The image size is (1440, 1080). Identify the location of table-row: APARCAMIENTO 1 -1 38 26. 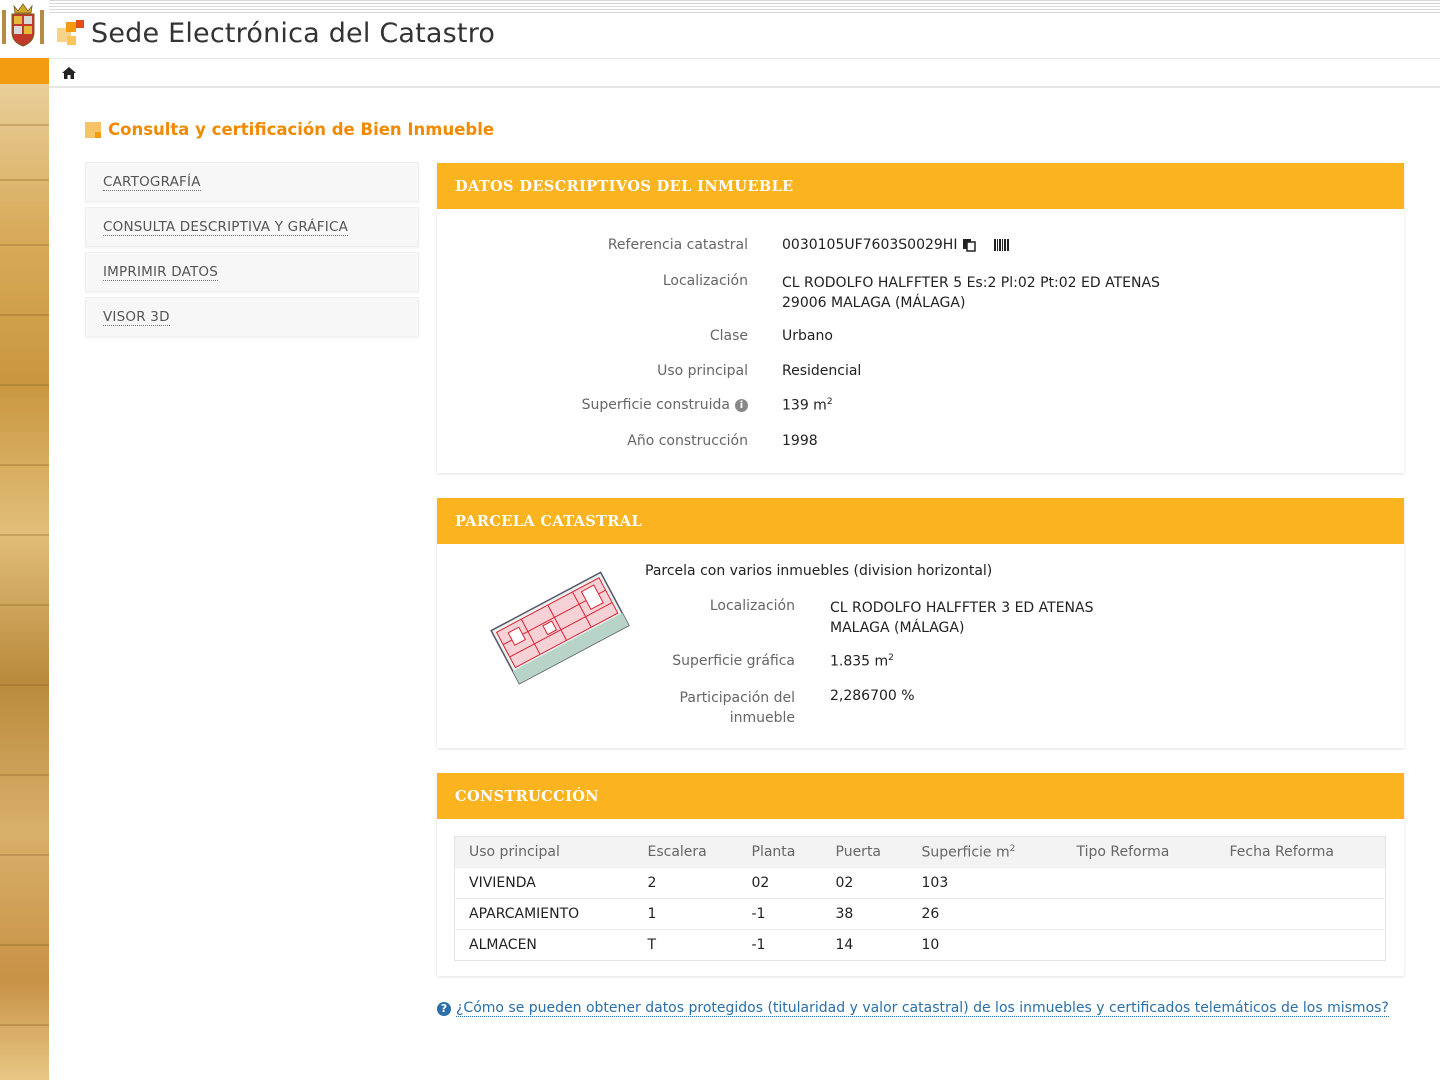
(920, 914).